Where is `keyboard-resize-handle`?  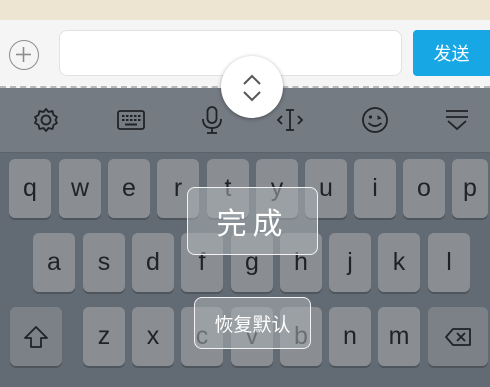
keyboard-resize-handle is located at coordinates (252, 87).